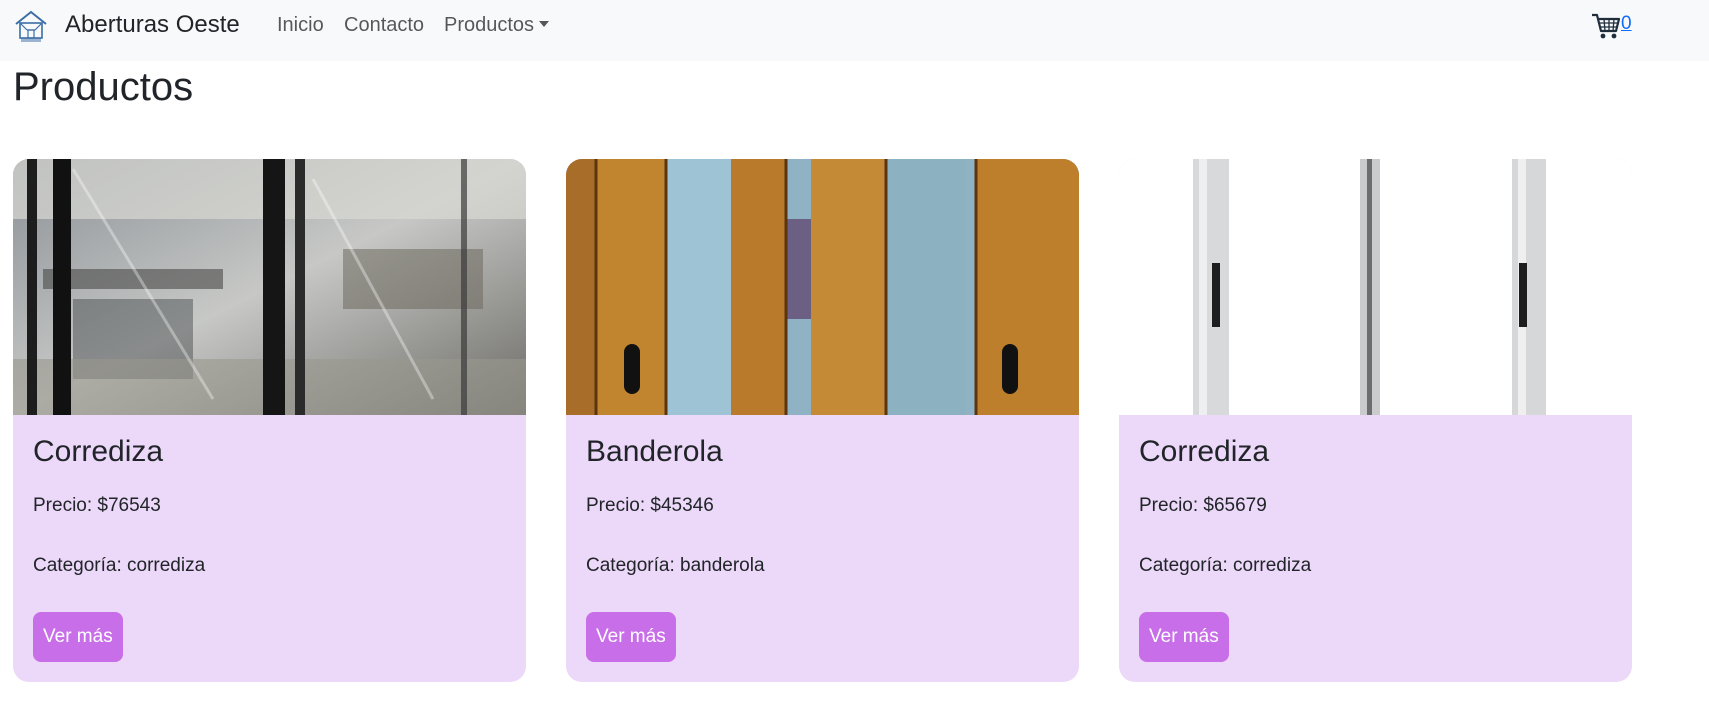  Describe the element at coordinates (1626, 24) in the screenshot. I see `cart-count-link: 0` at that location.